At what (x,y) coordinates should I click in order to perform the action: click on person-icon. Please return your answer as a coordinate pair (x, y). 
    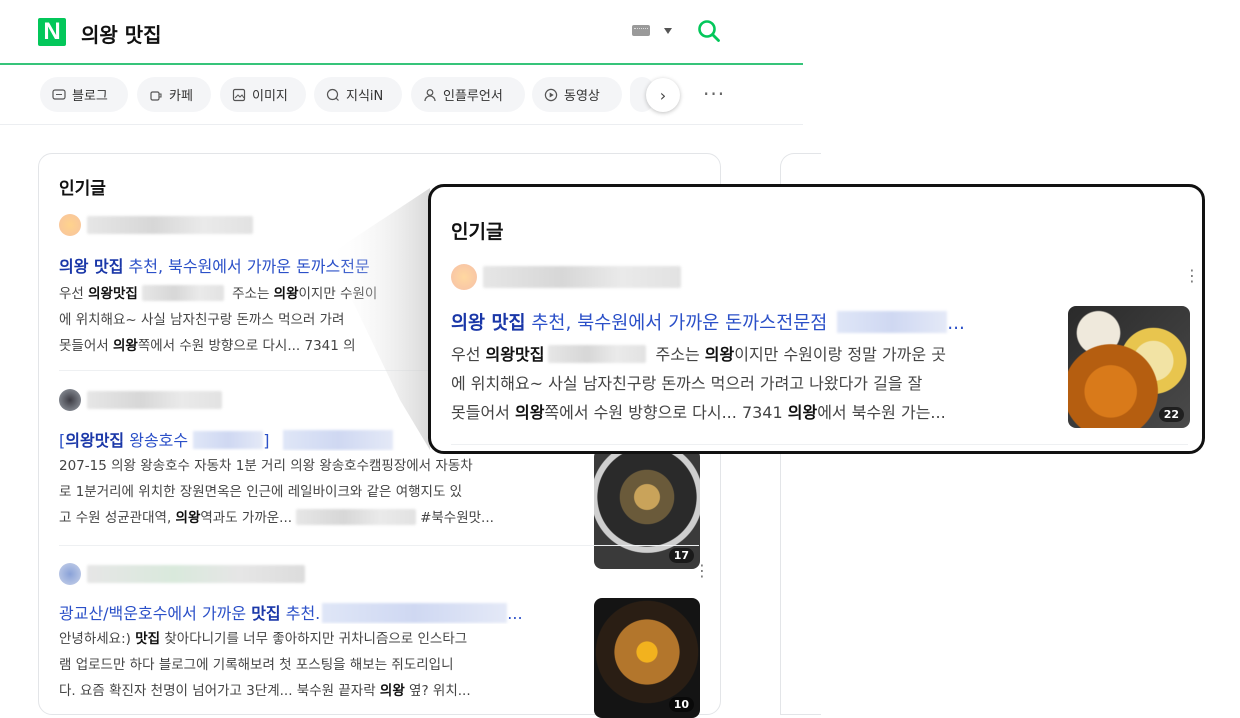
    Looking at the image, I should click on (430, 94).